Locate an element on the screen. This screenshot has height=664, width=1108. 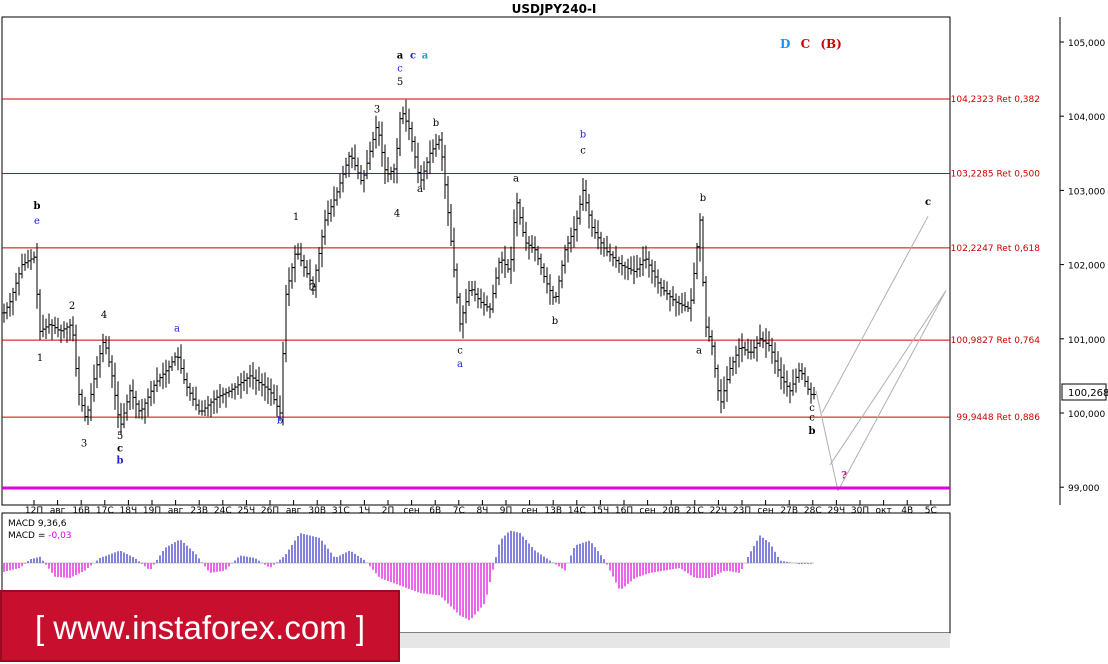
wave-degree-label: D C (B) is located at coordinates (811, 44).